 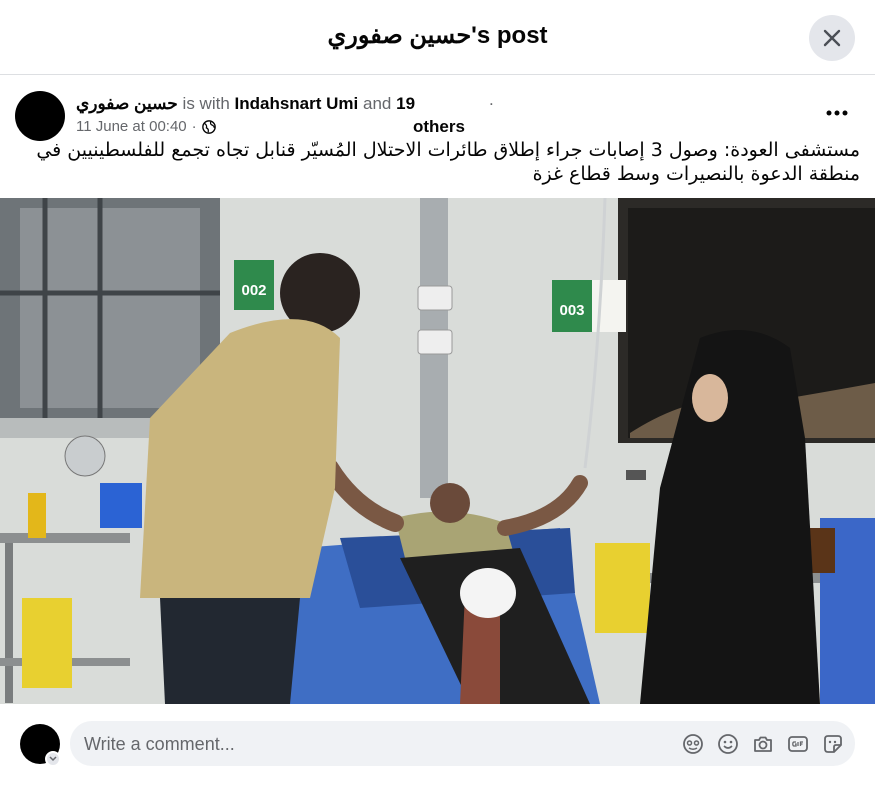 What do you see at coordinates (253, 290) in the screenshot?
I see `bed-sign-002: 002` at bounding box center [253, 290].